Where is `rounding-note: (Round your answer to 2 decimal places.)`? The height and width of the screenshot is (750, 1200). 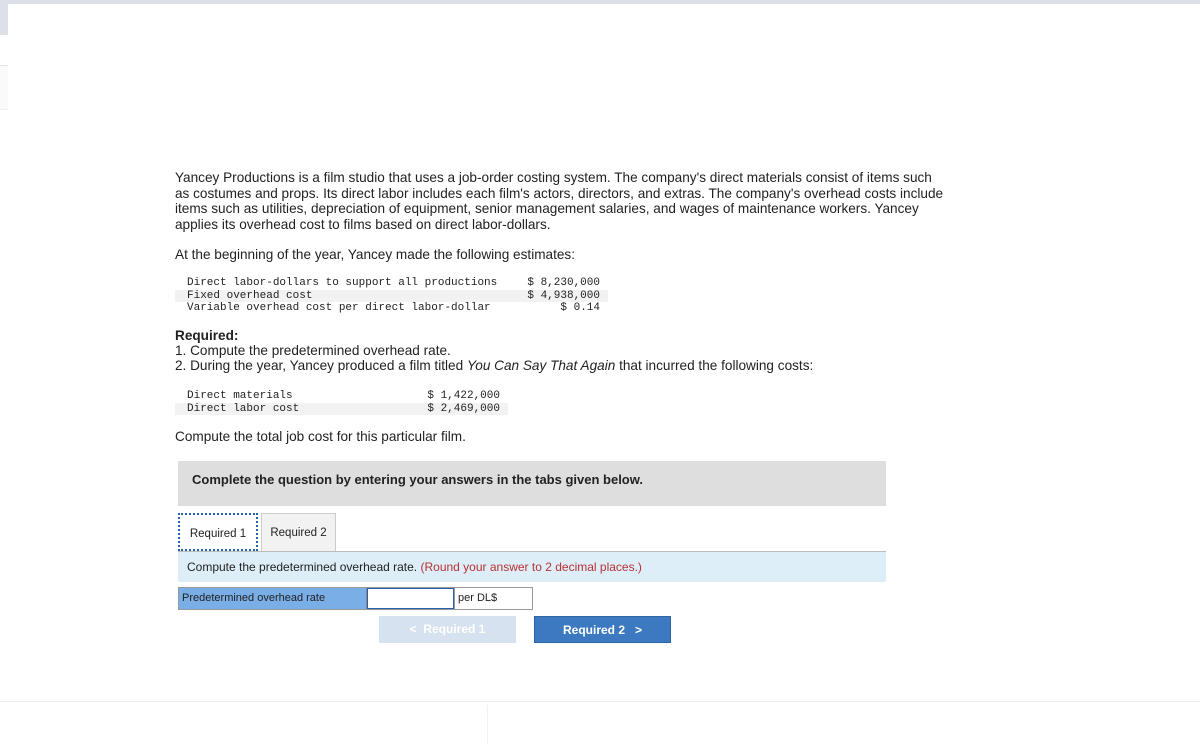 rounding-note: (Round your answer to 2 decimal places.) is located at coordinates (531, 567).